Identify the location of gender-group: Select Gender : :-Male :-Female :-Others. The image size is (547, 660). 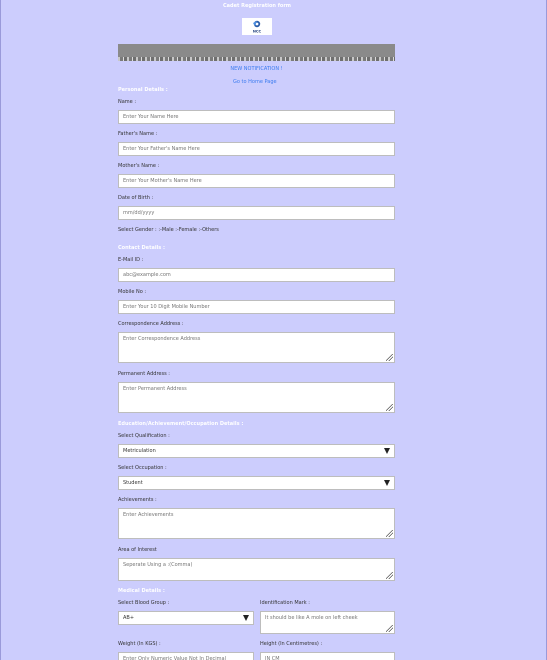
(168, 230).